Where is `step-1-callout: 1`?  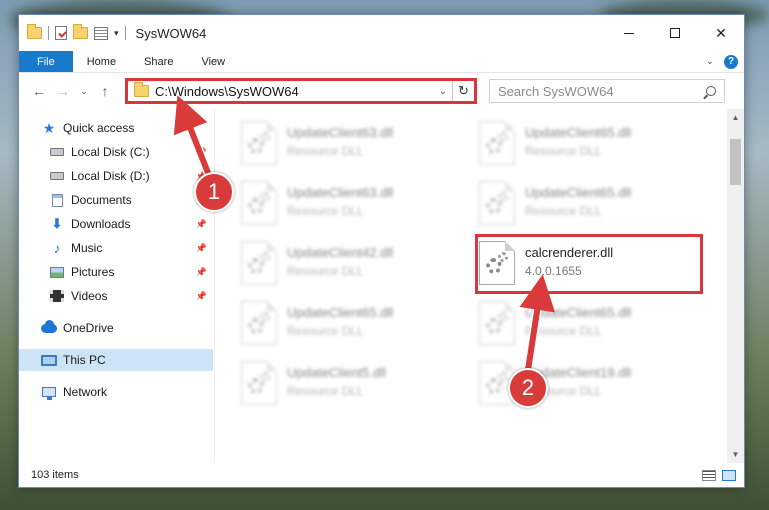 step-1-callout: 1 is located at coordinates (214, 192).